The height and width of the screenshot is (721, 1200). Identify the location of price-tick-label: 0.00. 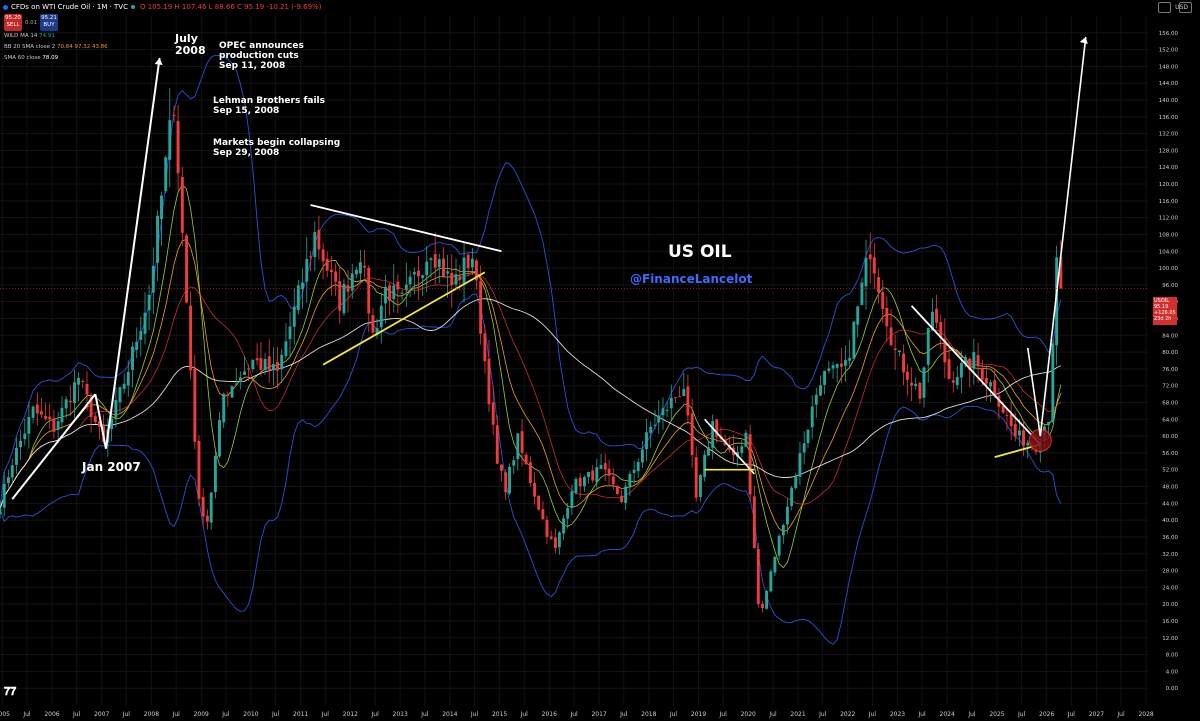
(1172, 689).